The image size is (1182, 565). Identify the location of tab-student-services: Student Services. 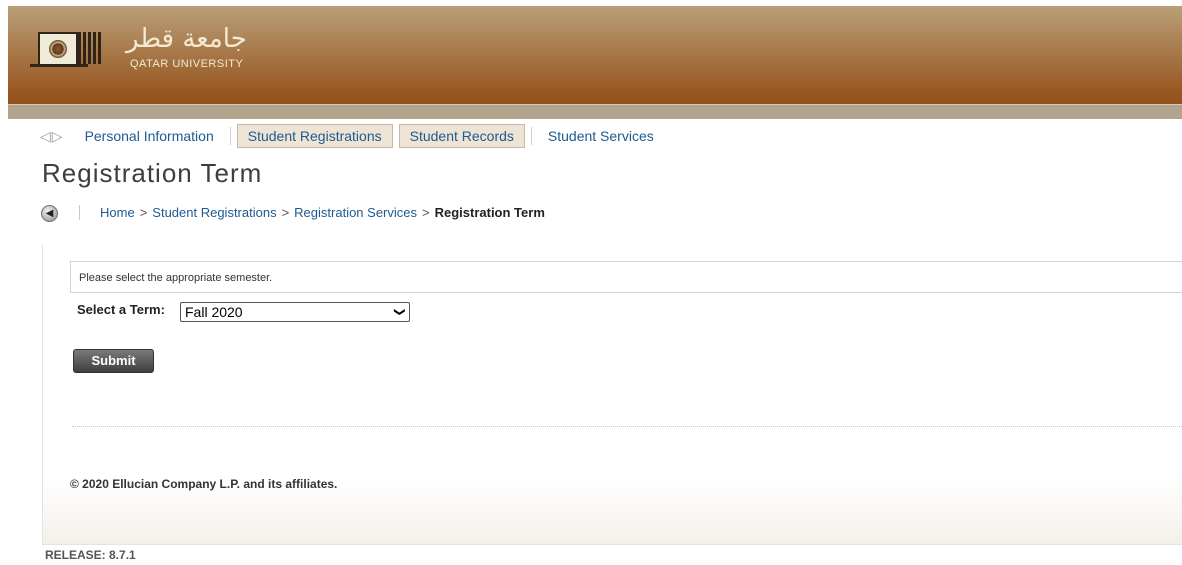
(601, 136).